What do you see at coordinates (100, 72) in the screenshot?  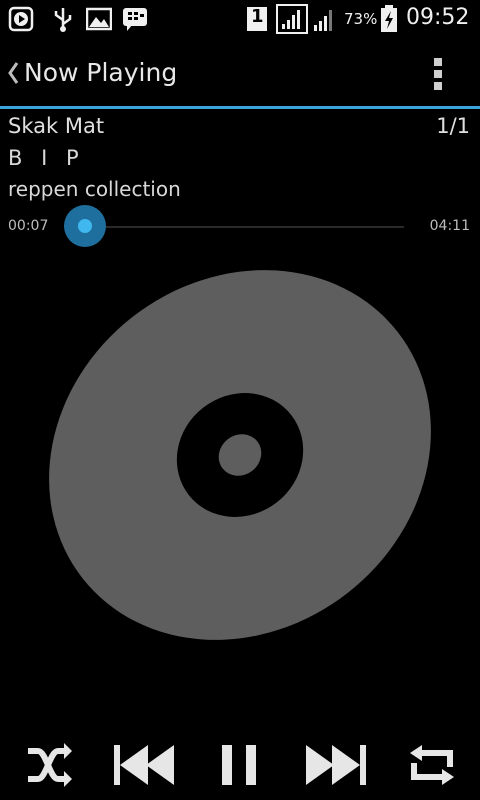 I see `page-title: Now Playing` at bounding box center [100, 72].